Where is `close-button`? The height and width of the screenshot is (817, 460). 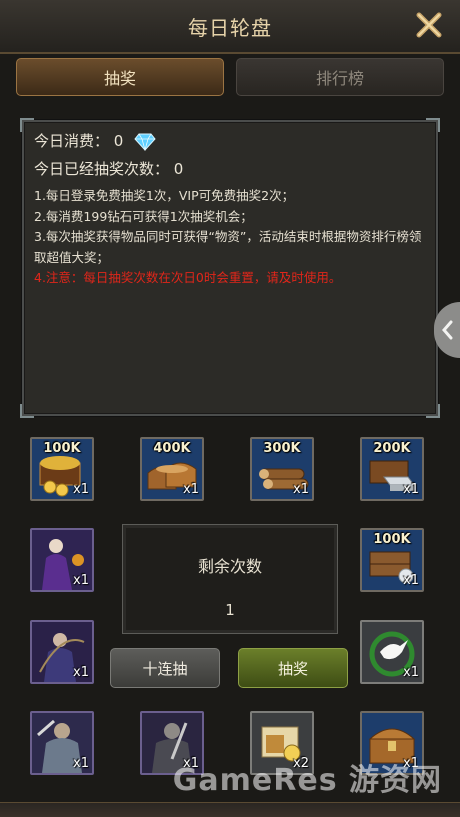 close-button is located at coordinates (429, 25).